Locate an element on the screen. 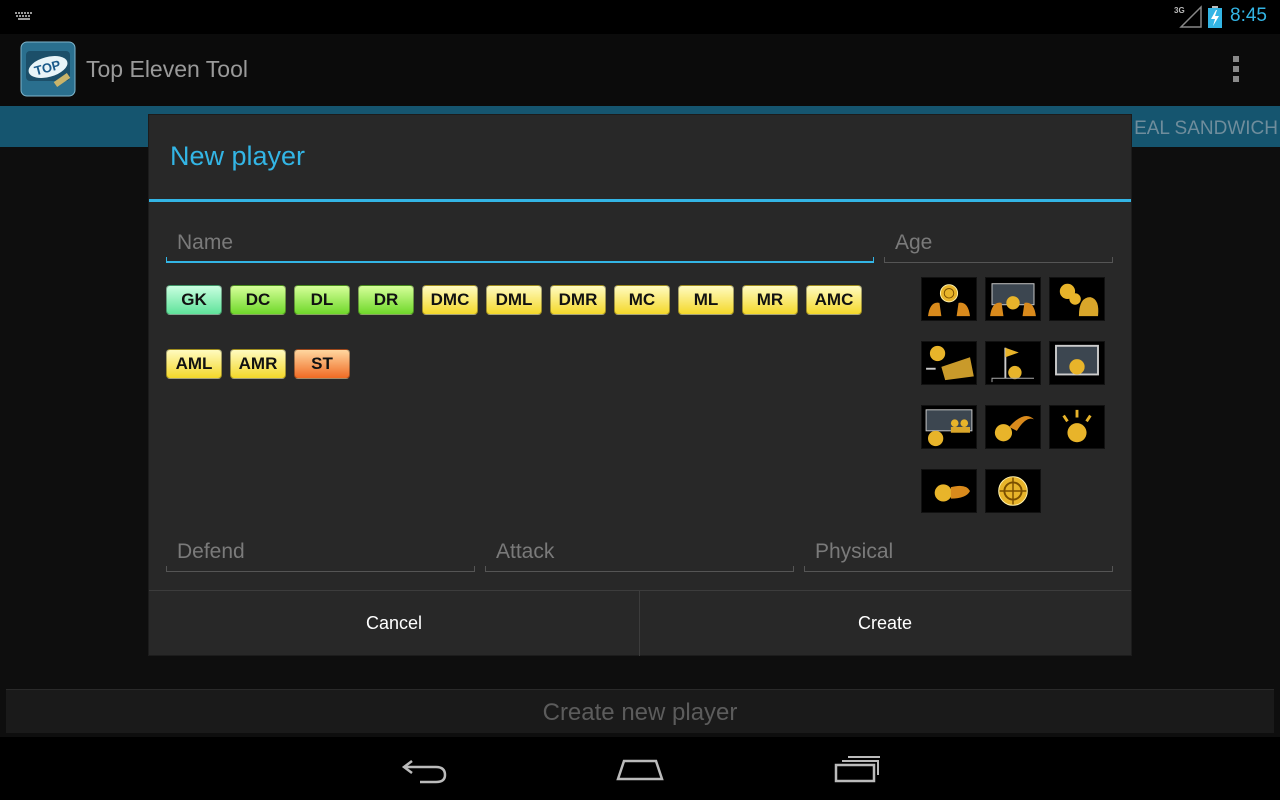  status-bar: 3G 8:45 is located at coordinates (640, 17).